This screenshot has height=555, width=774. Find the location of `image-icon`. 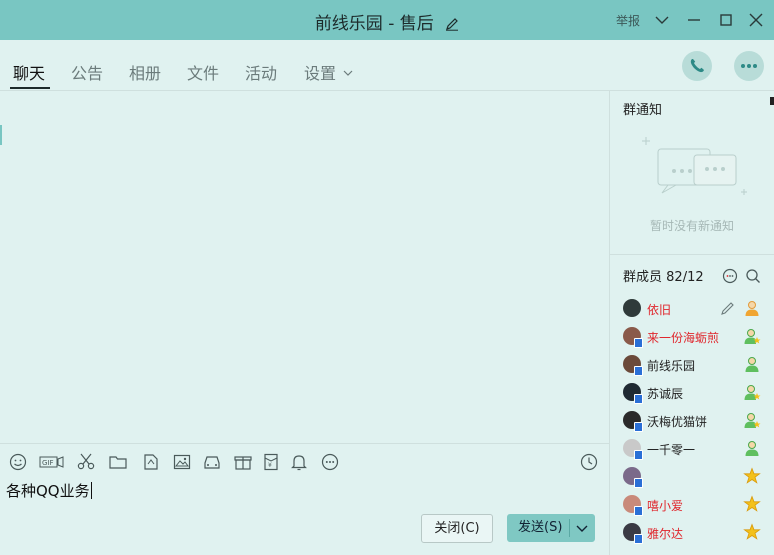

image-icon is located at coordinates (182, 462).